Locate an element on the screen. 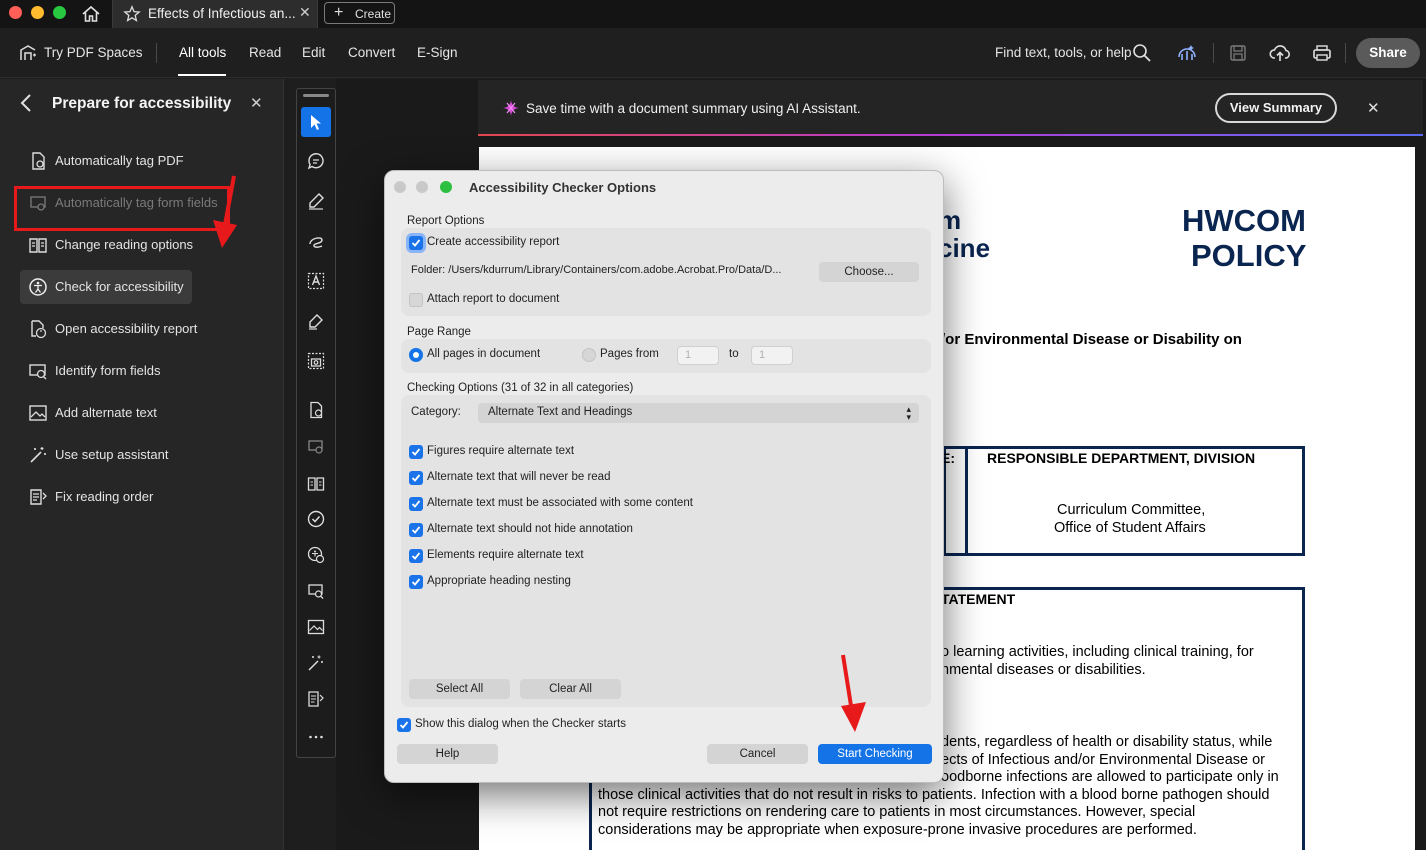  close-banner-icon: ✕ is located at coordinates (1373, 108).